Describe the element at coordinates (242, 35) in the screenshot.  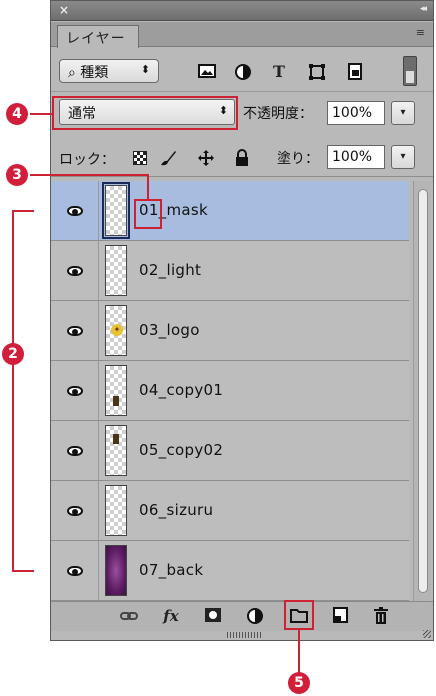
I see `tab-row: レイヤー ≡` at that location.